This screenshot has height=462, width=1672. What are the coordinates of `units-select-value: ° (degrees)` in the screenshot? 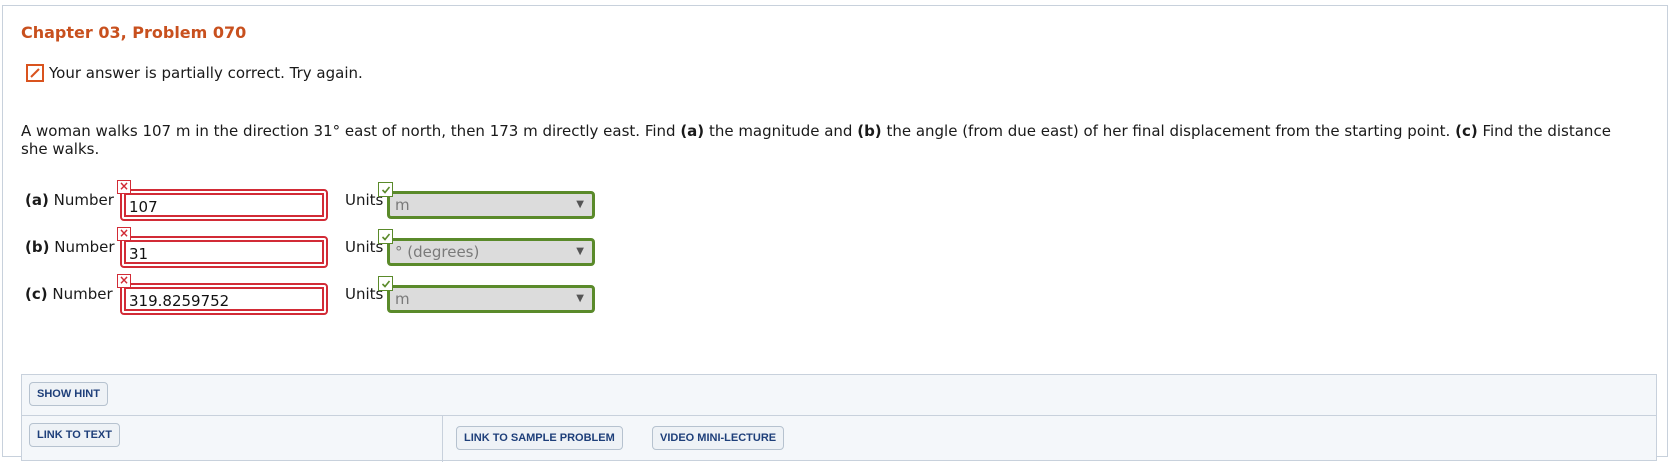 It's located at (437, 252).